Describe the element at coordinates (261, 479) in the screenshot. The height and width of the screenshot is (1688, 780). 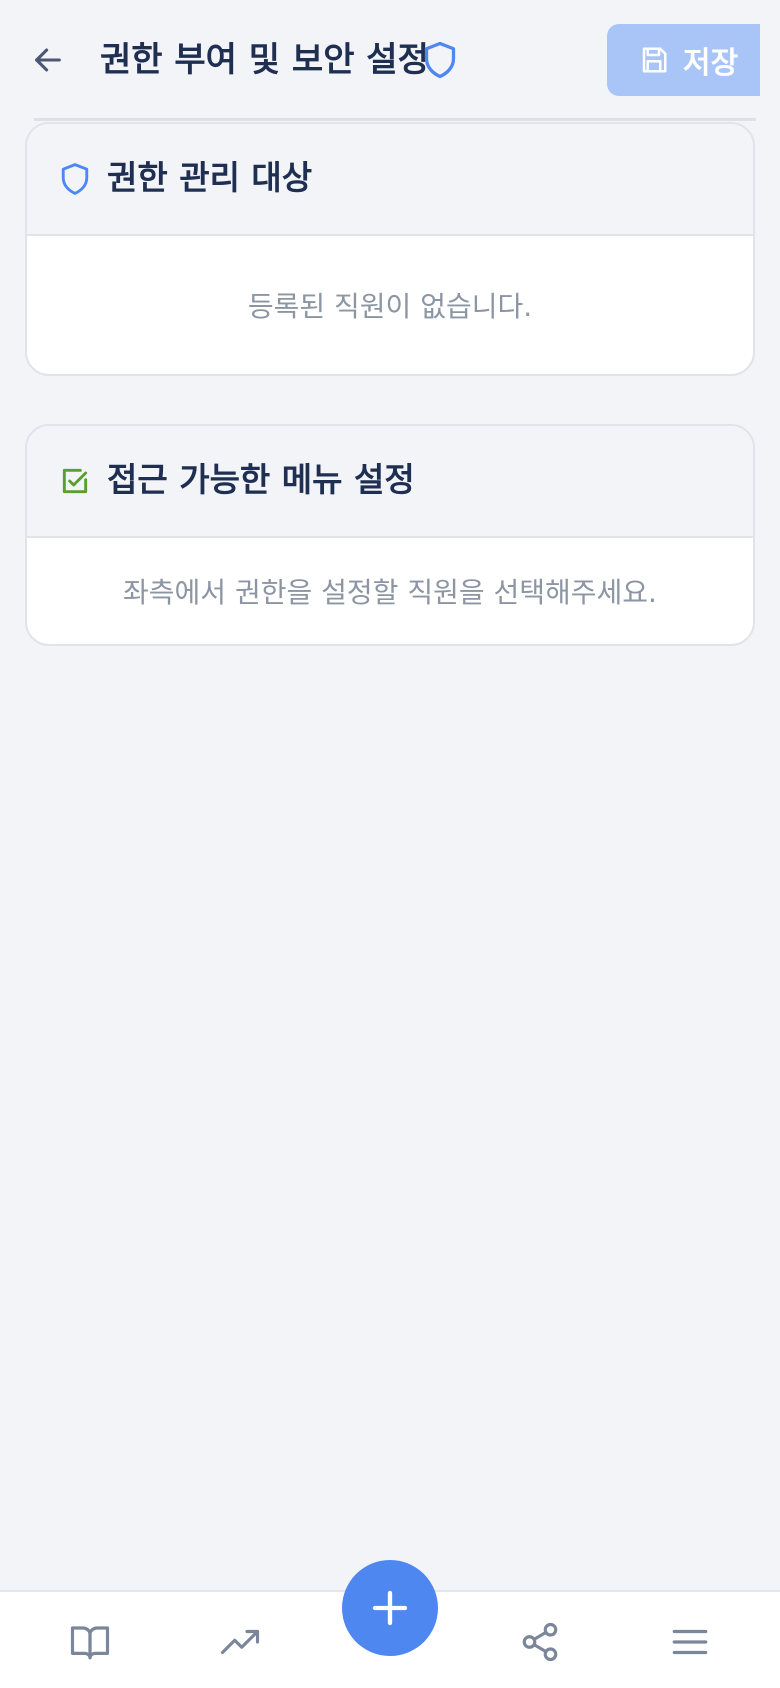
I see `card-title: 접근 가능한 메뉴 설정` at that location.